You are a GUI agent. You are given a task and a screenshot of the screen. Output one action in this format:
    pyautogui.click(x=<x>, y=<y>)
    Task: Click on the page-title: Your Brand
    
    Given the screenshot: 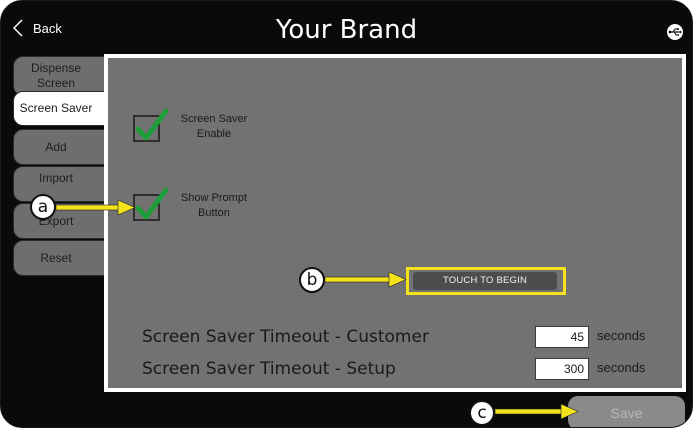 What is the action you would take?
    pyautogui.click(x=346, y=30)
    